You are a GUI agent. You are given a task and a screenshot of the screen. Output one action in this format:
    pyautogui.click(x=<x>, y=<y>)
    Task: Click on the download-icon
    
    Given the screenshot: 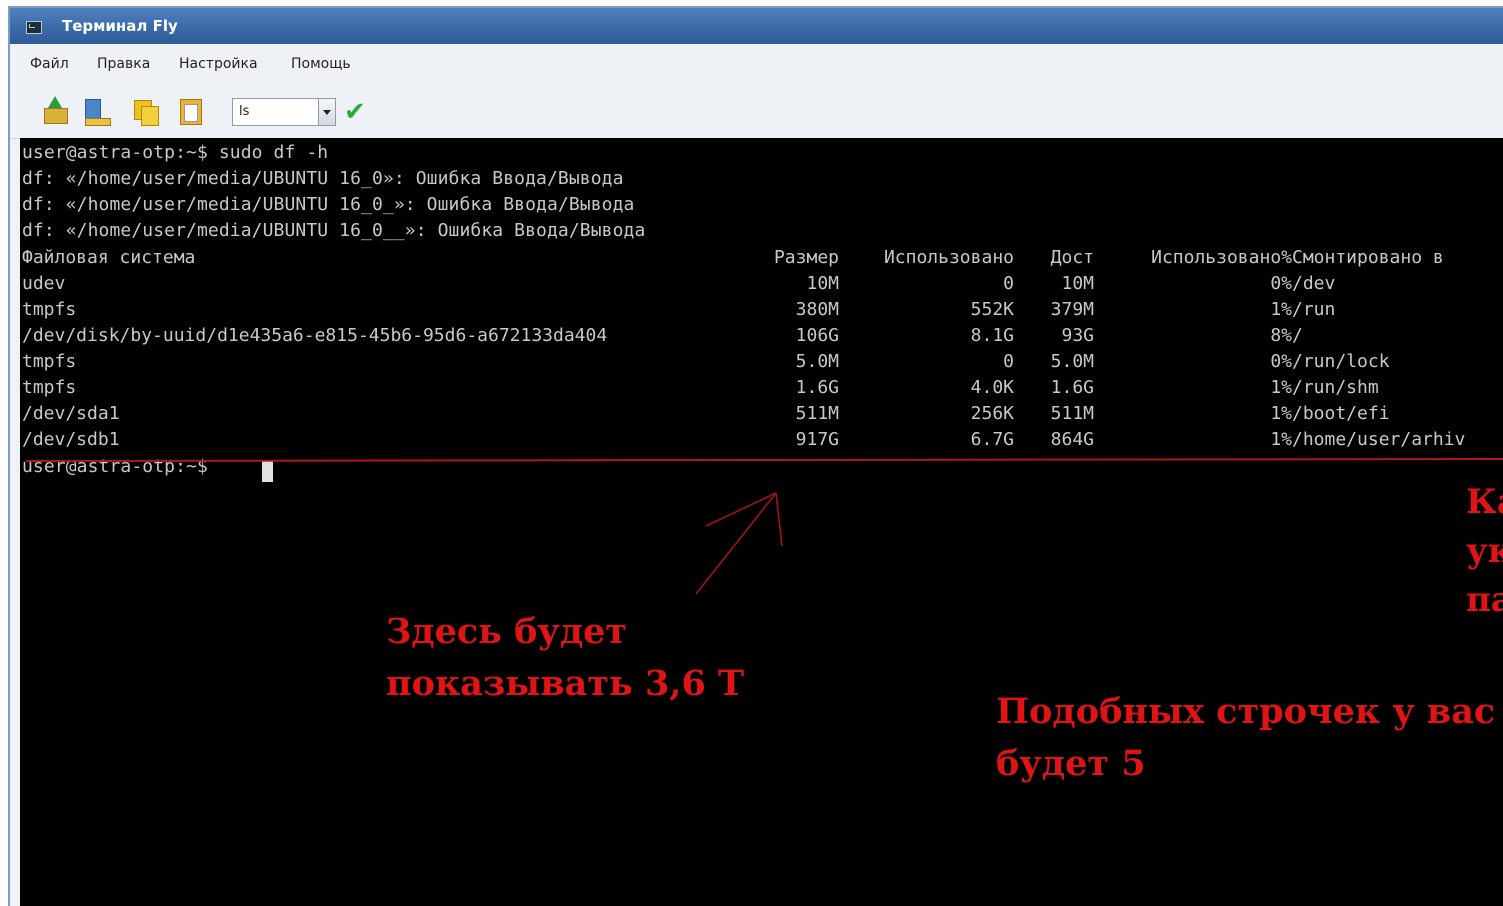 What is the action you would take?
    pyautogui.click(x=93, y=109)
    